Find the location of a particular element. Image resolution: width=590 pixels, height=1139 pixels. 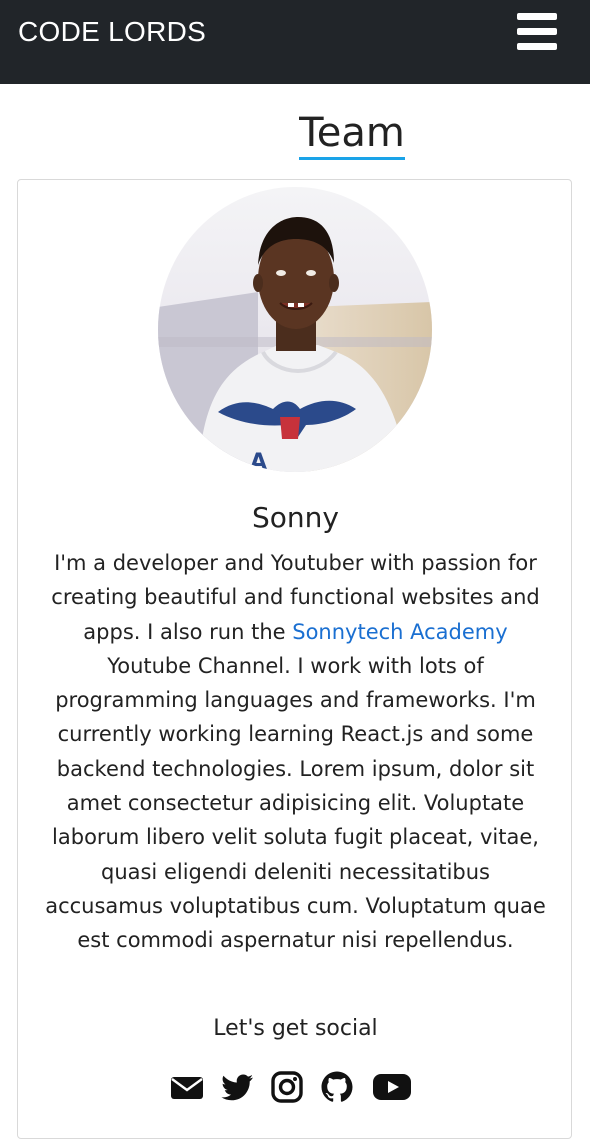

avatar-photo: A is located at coordinates (295, 329).